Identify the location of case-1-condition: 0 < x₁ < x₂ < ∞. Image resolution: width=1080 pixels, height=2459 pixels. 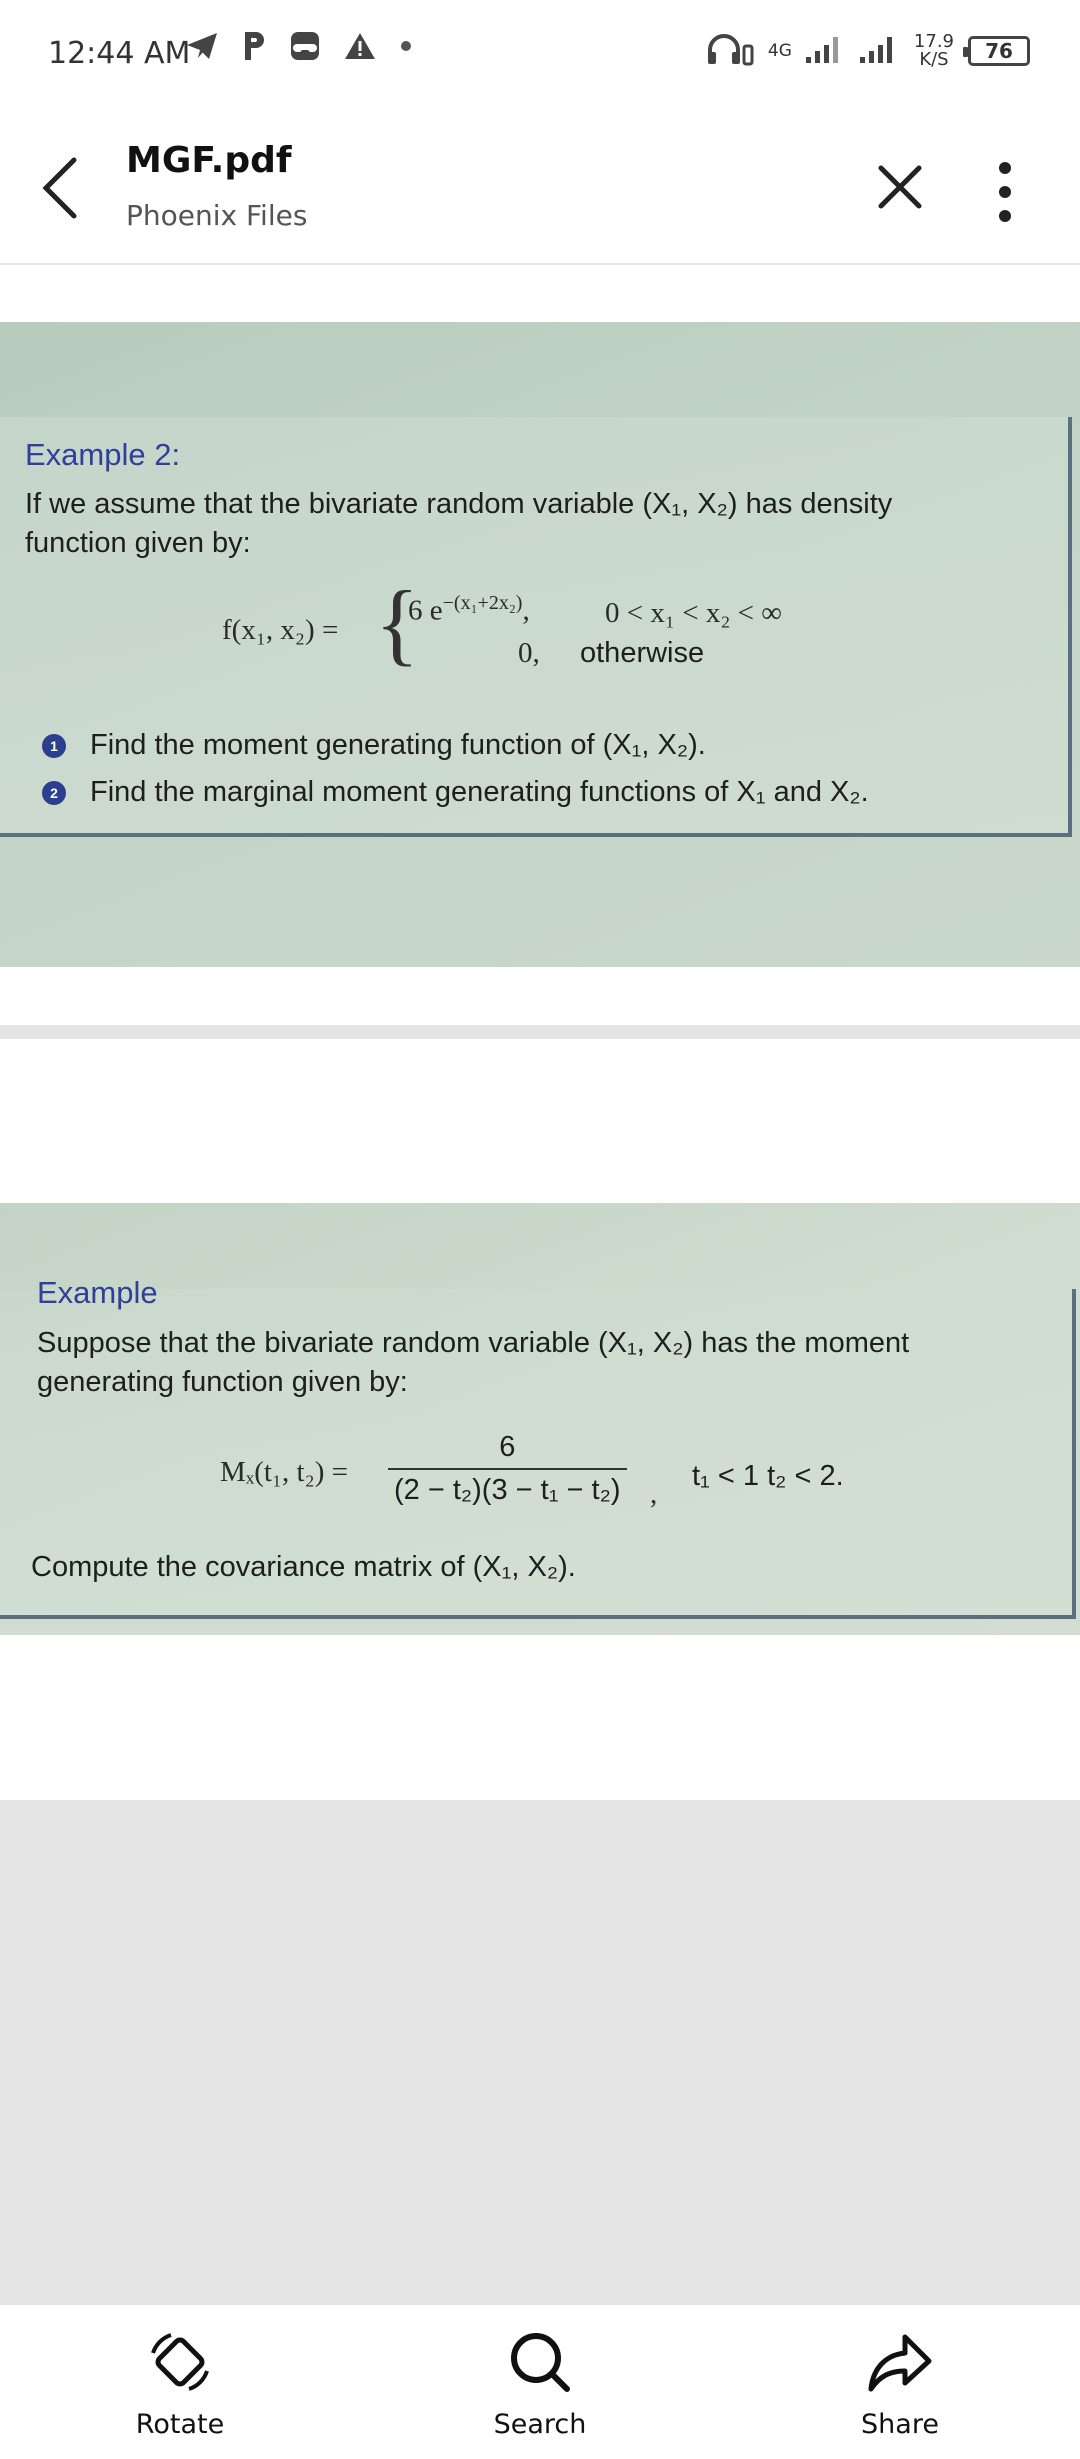
(693, 613).